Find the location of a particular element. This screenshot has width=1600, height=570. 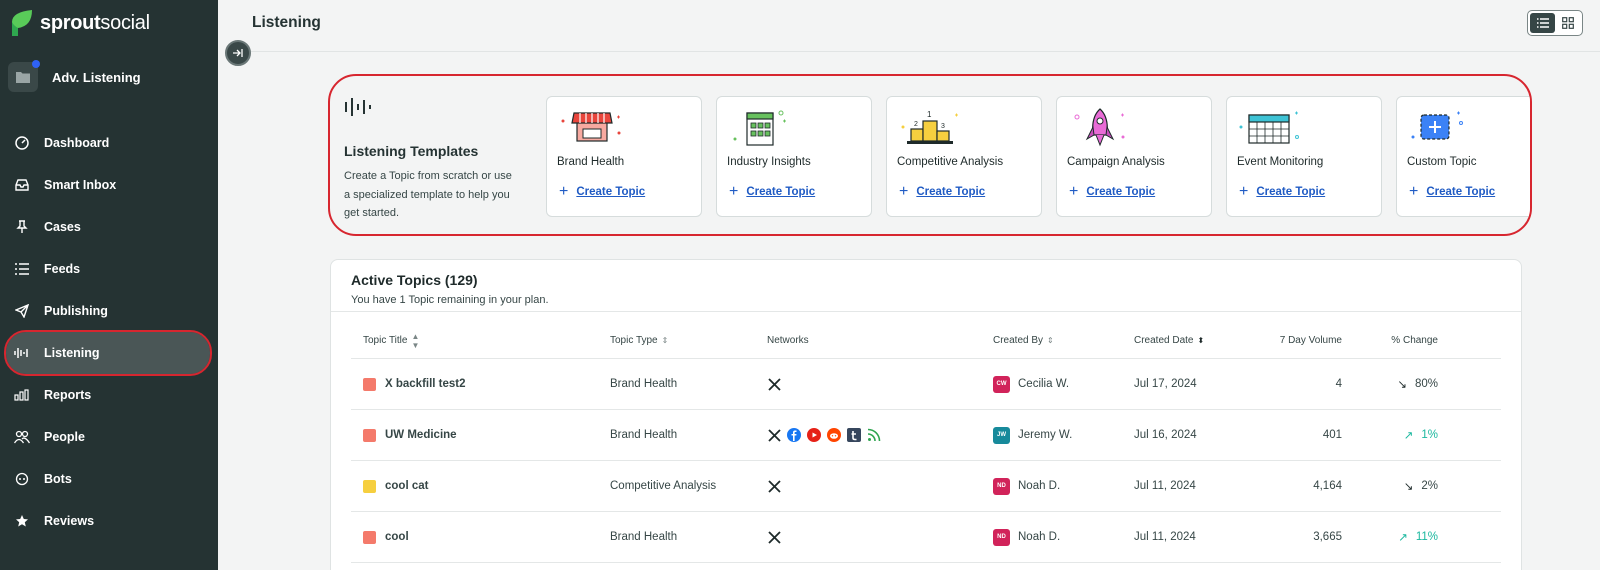

template-card-industry-insights: Industry Insights + Create Topic is located at coordinates (794, 156).